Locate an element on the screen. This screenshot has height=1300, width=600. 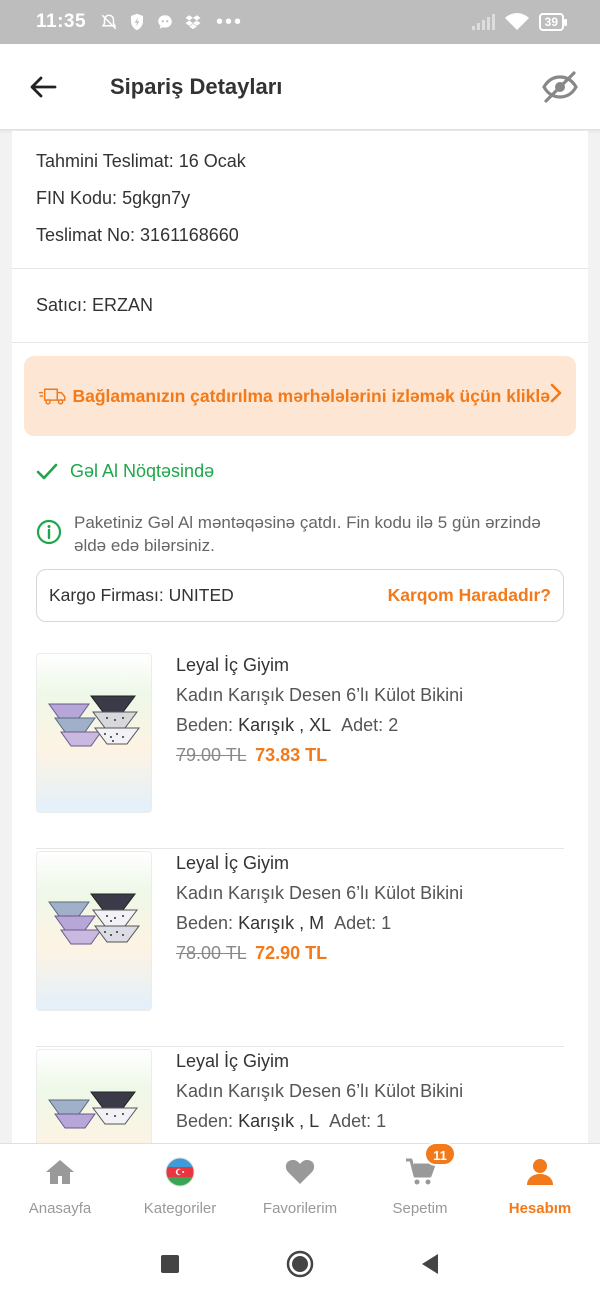
delivery-number-label: Teslimat No: is located at coordinates (86, 235).